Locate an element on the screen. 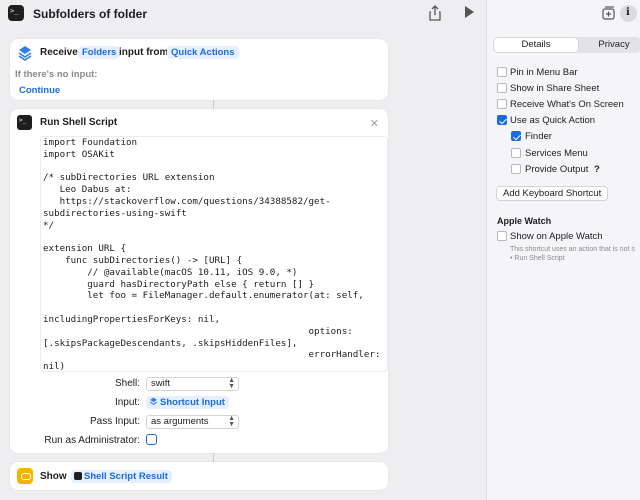 The image size is (640, 500). run-as-admin-checkbox is located at coordinates (151, 439).